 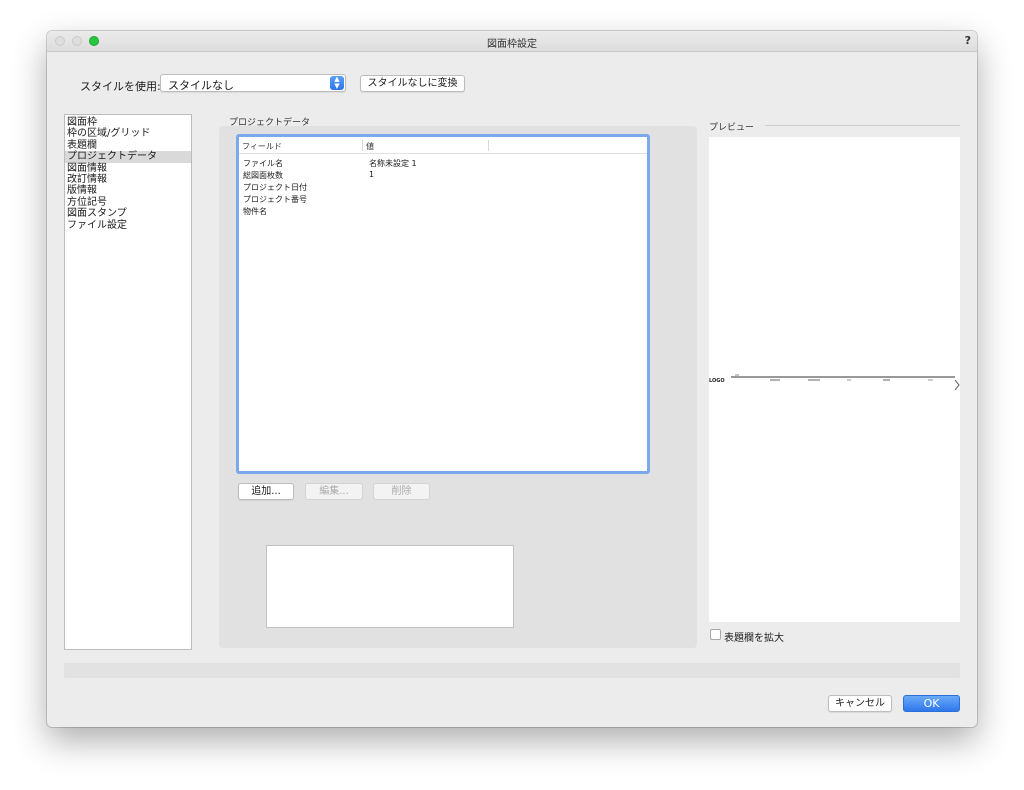 What do you see at coordinates (128, 225) in the screenshot?
I see `category-item-file-settings: ファイル設定` at bounding box center [128, 225].